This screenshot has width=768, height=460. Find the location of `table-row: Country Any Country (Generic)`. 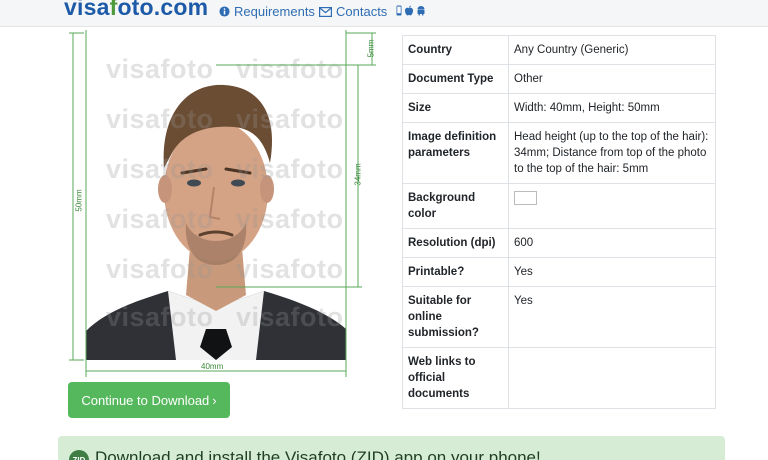

table-row: Country Any Country (Generic) is located at coordinates (559, 50).